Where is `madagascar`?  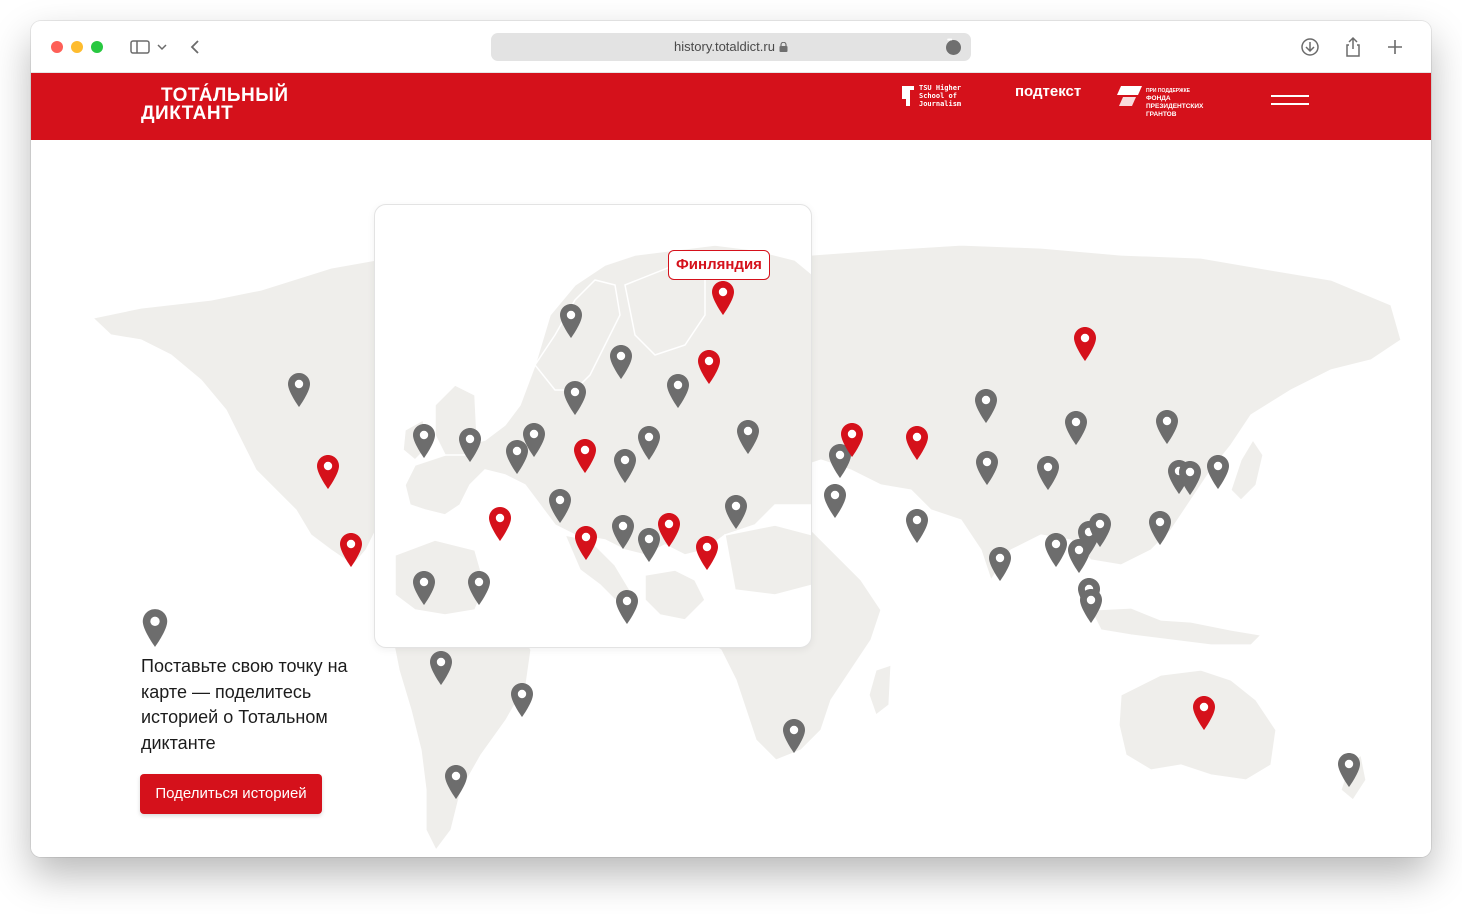
madagascar is located at coordinates (880, 690).